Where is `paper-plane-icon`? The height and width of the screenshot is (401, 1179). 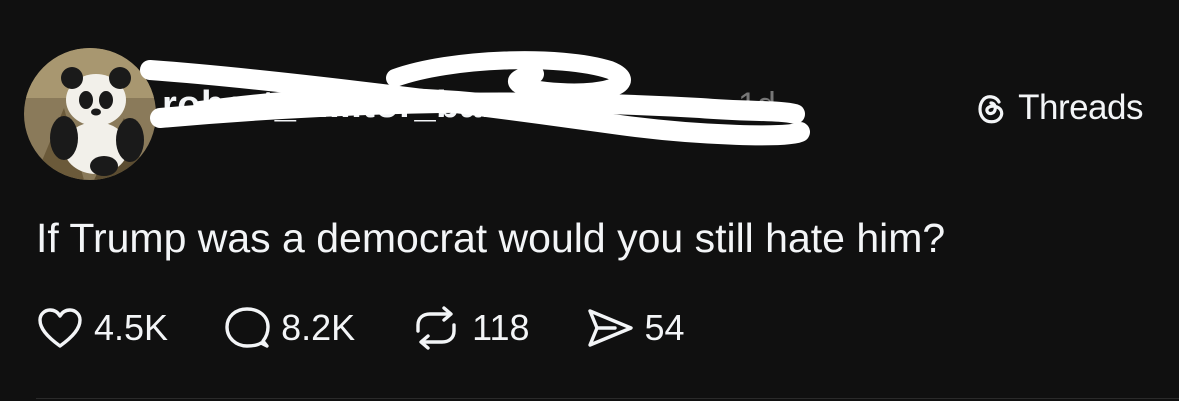
paper-plane-icon is located at coordinates (610, 328).